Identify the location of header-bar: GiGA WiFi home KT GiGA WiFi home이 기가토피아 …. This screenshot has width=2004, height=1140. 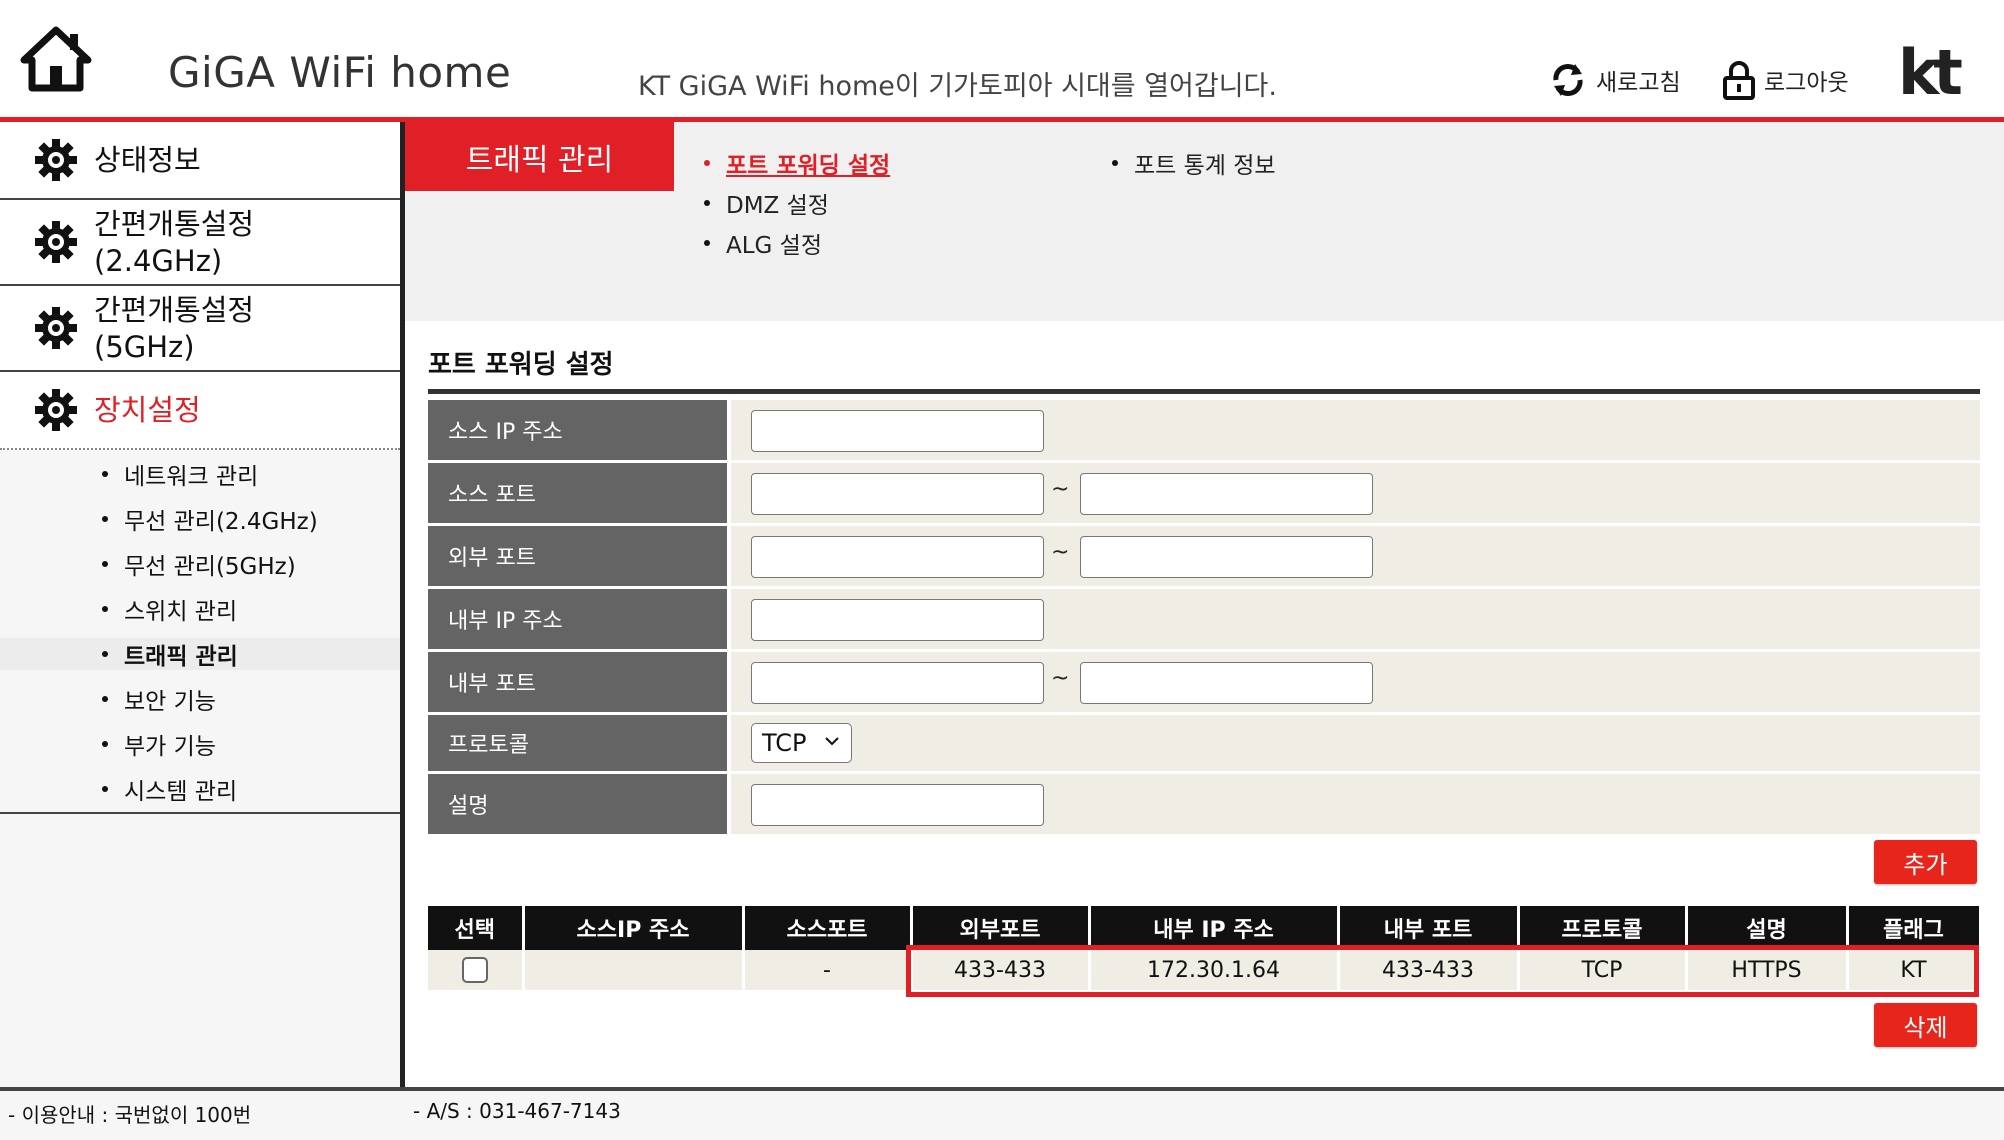
(1002, 58).